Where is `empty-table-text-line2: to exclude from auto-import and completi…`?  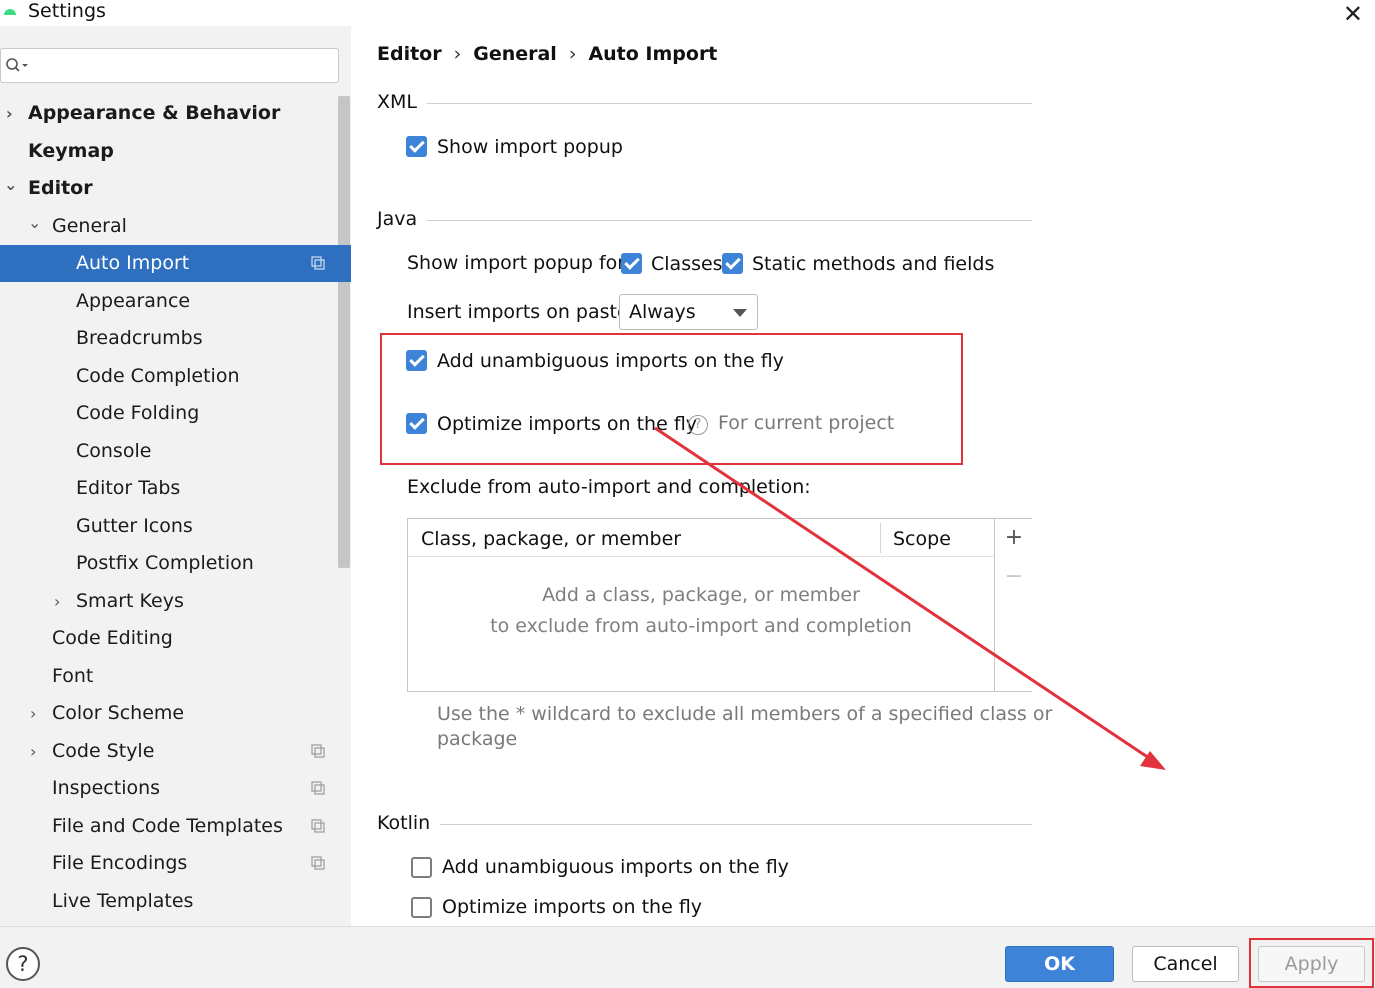 empty-table-text-line2: to exclude from auto-import and completi… is located at coordinates (701, 626).